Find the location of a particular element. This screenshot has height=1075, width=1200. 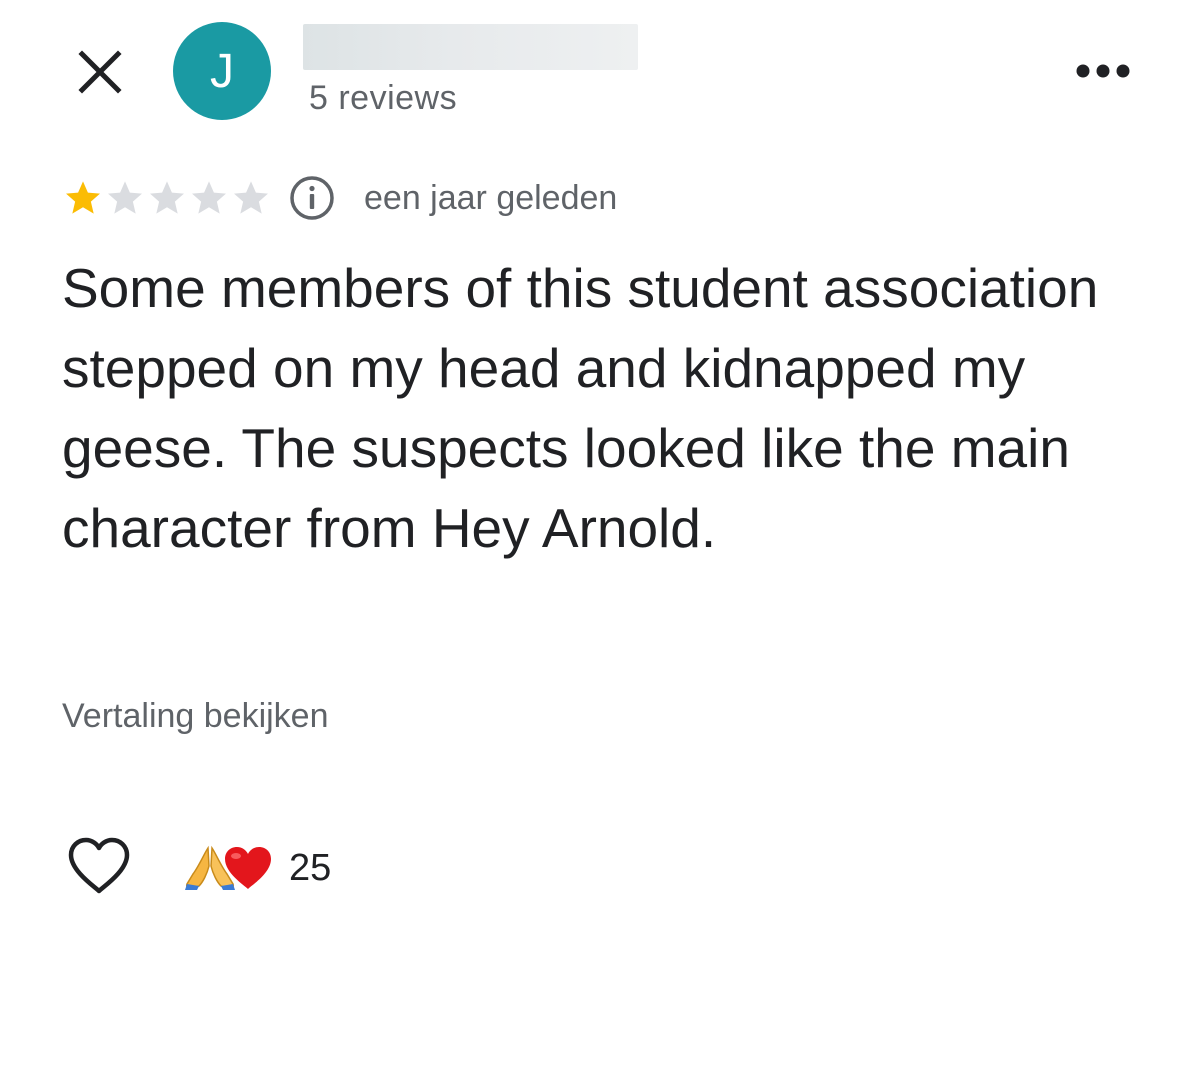

star-filled-icon is located at coordinates (83, 197).